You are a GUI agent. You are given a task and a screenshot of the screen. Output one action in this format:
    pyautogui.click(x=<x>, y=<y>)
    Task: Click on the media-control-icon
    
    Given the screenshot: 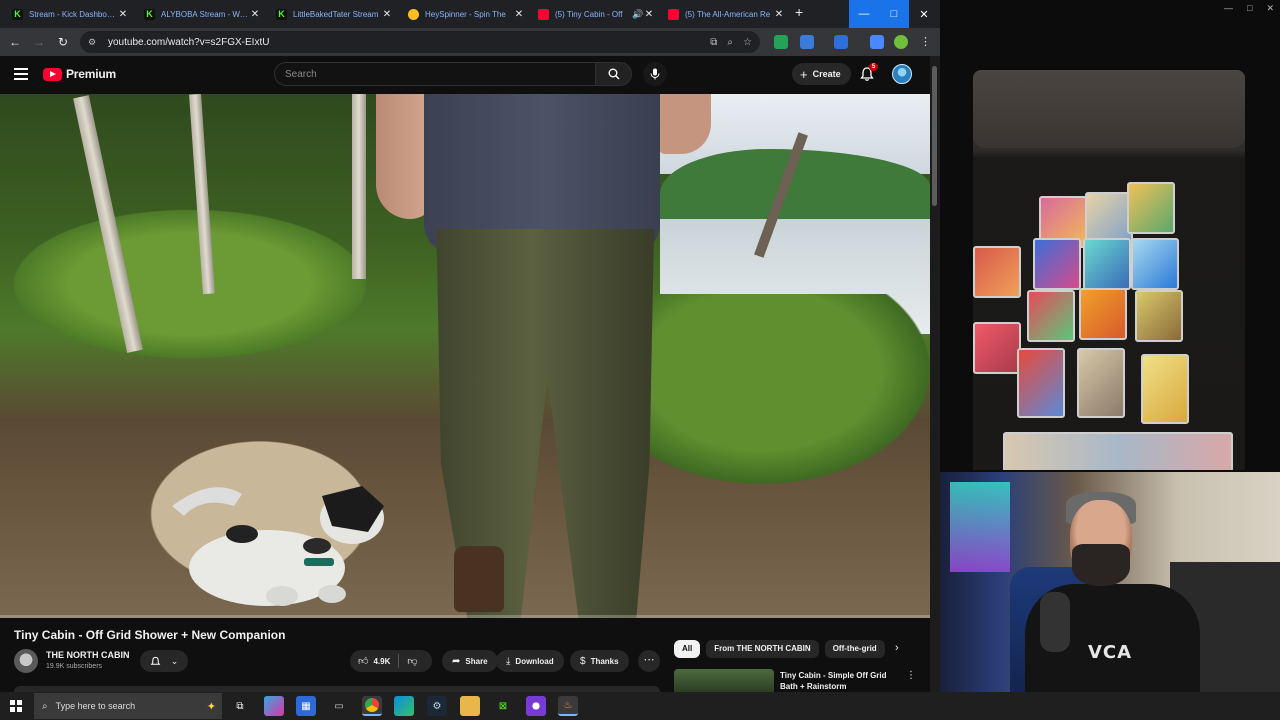 What is the action you would take?
    pyautogui.click(x=877, y=42)
    